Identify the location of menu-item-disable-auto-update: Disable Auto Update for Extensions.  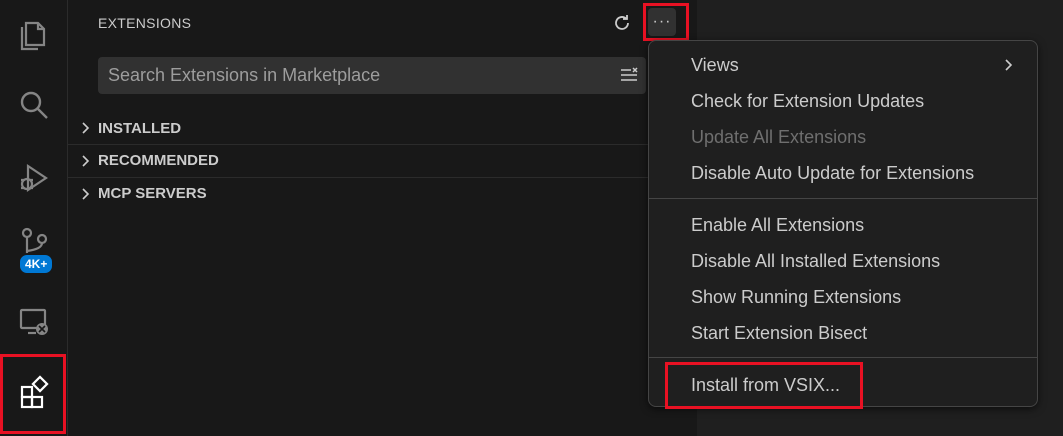
(843, 173).